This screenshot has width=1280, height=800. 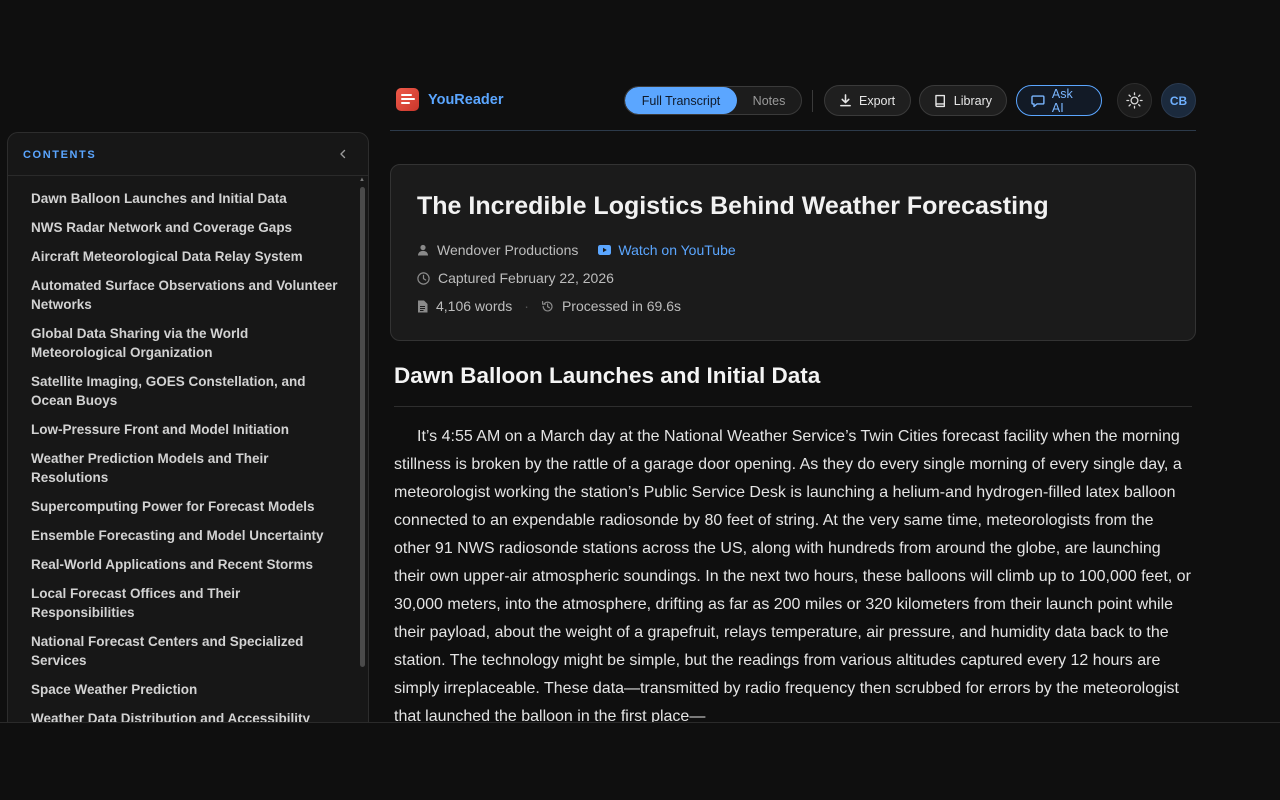 I want to click on document-icon, so click(x=423, y=306).